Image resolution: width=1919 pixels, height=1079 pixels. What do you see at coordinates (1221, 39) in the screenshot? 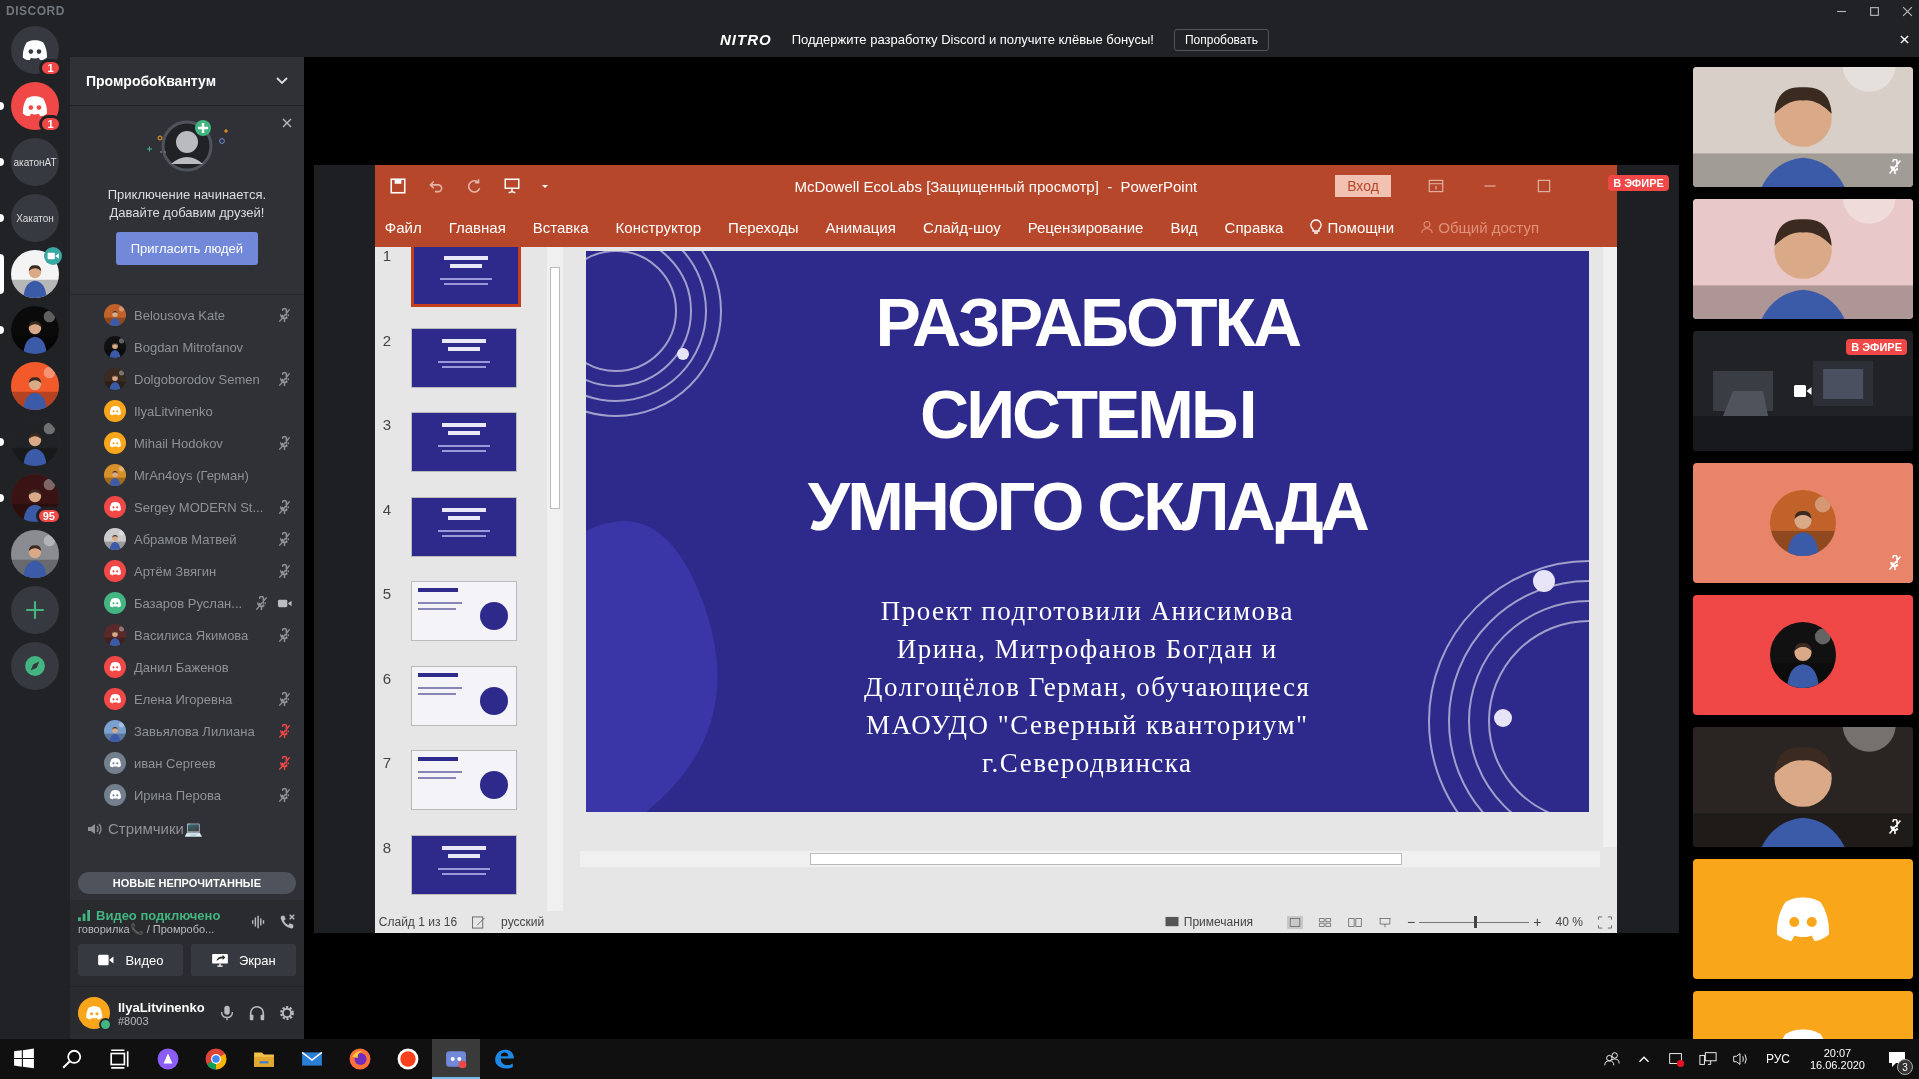
I see `try-button: Попробовать` at bounding box center [1221, 39].